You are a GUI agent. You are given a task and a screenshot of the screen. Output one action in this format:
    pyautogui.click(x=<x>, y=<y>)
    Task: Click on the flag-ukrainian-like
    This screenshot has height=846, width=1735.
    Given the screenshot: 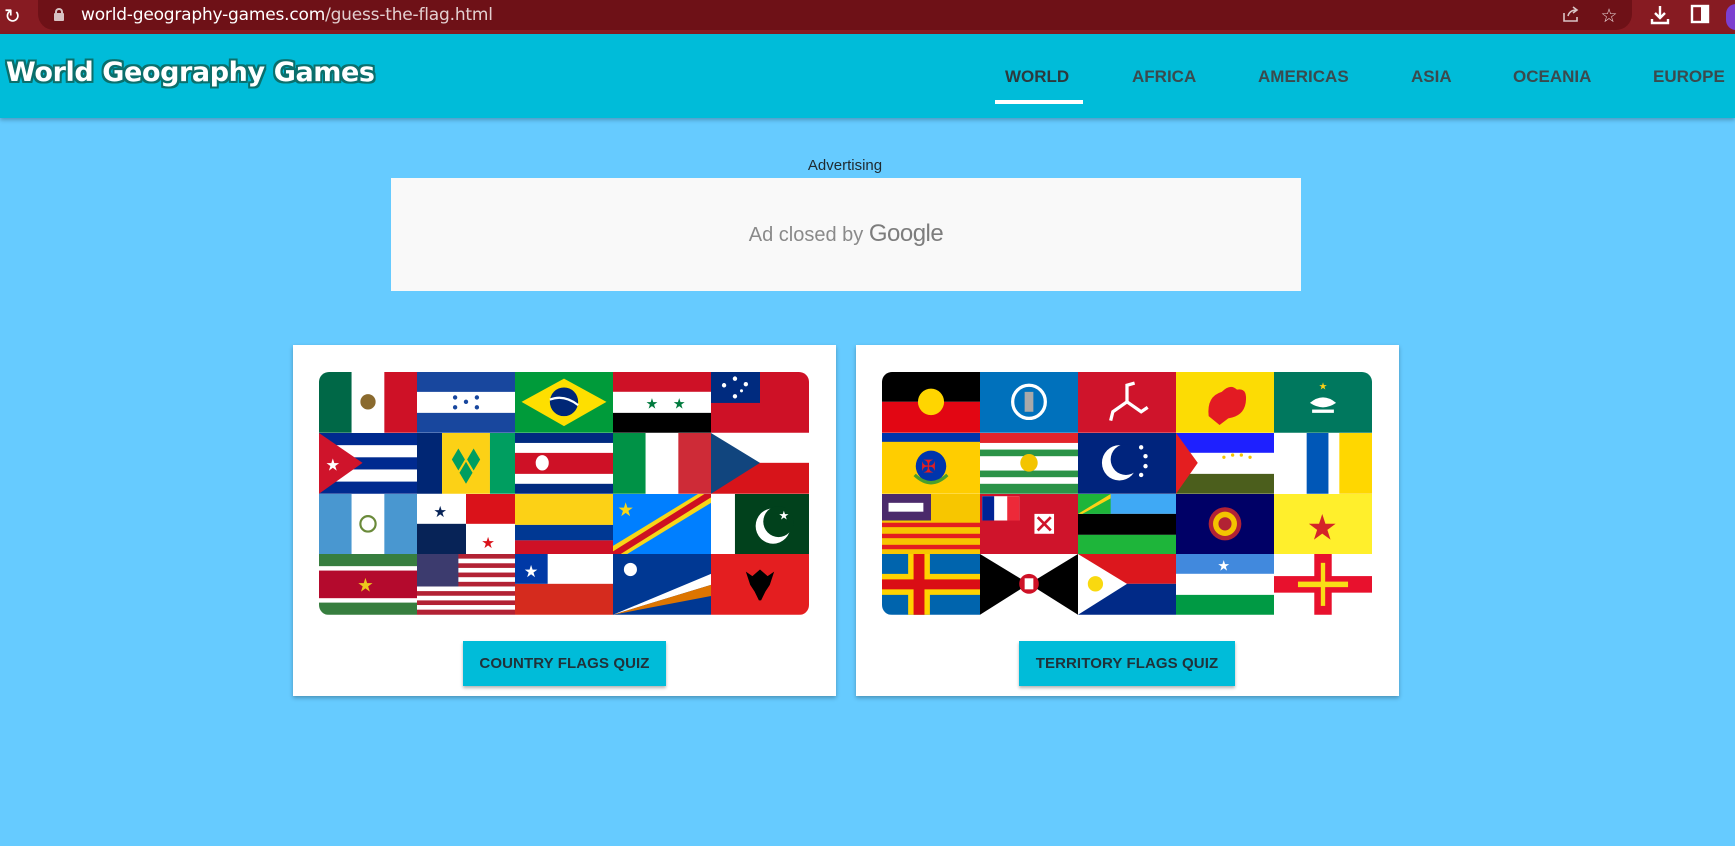 What is the action you would take?
    pyautogui.click(x=1323, y=463)
    